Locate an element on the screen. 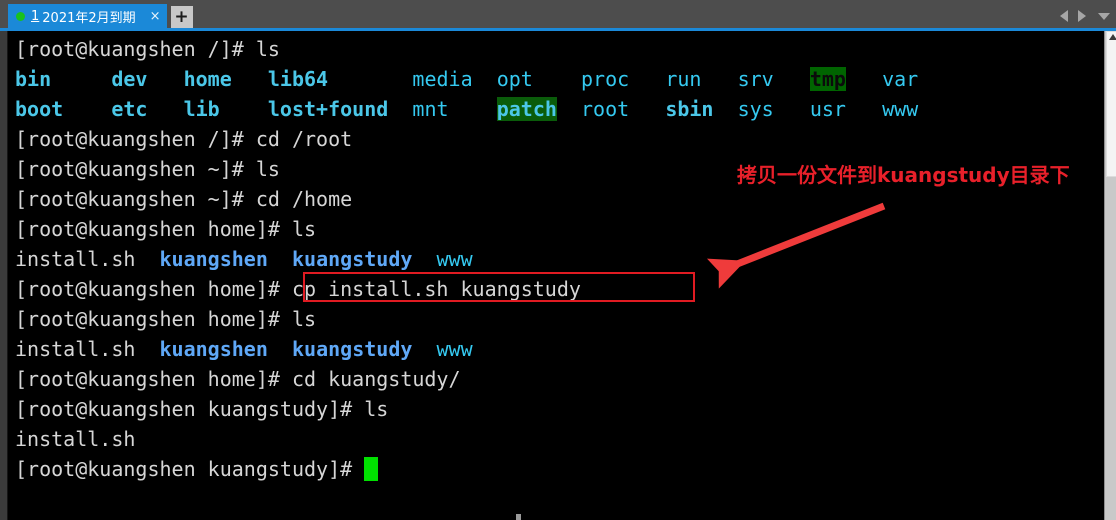 The width and height of the screenshot is (1116, 520). terminal-text-segment: home is located at coordinates (207, 79).